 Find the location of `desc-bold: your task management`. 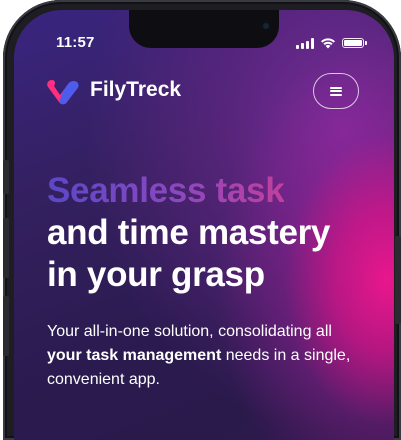

desc-bold: your task management is located at coordinates (134, 355).